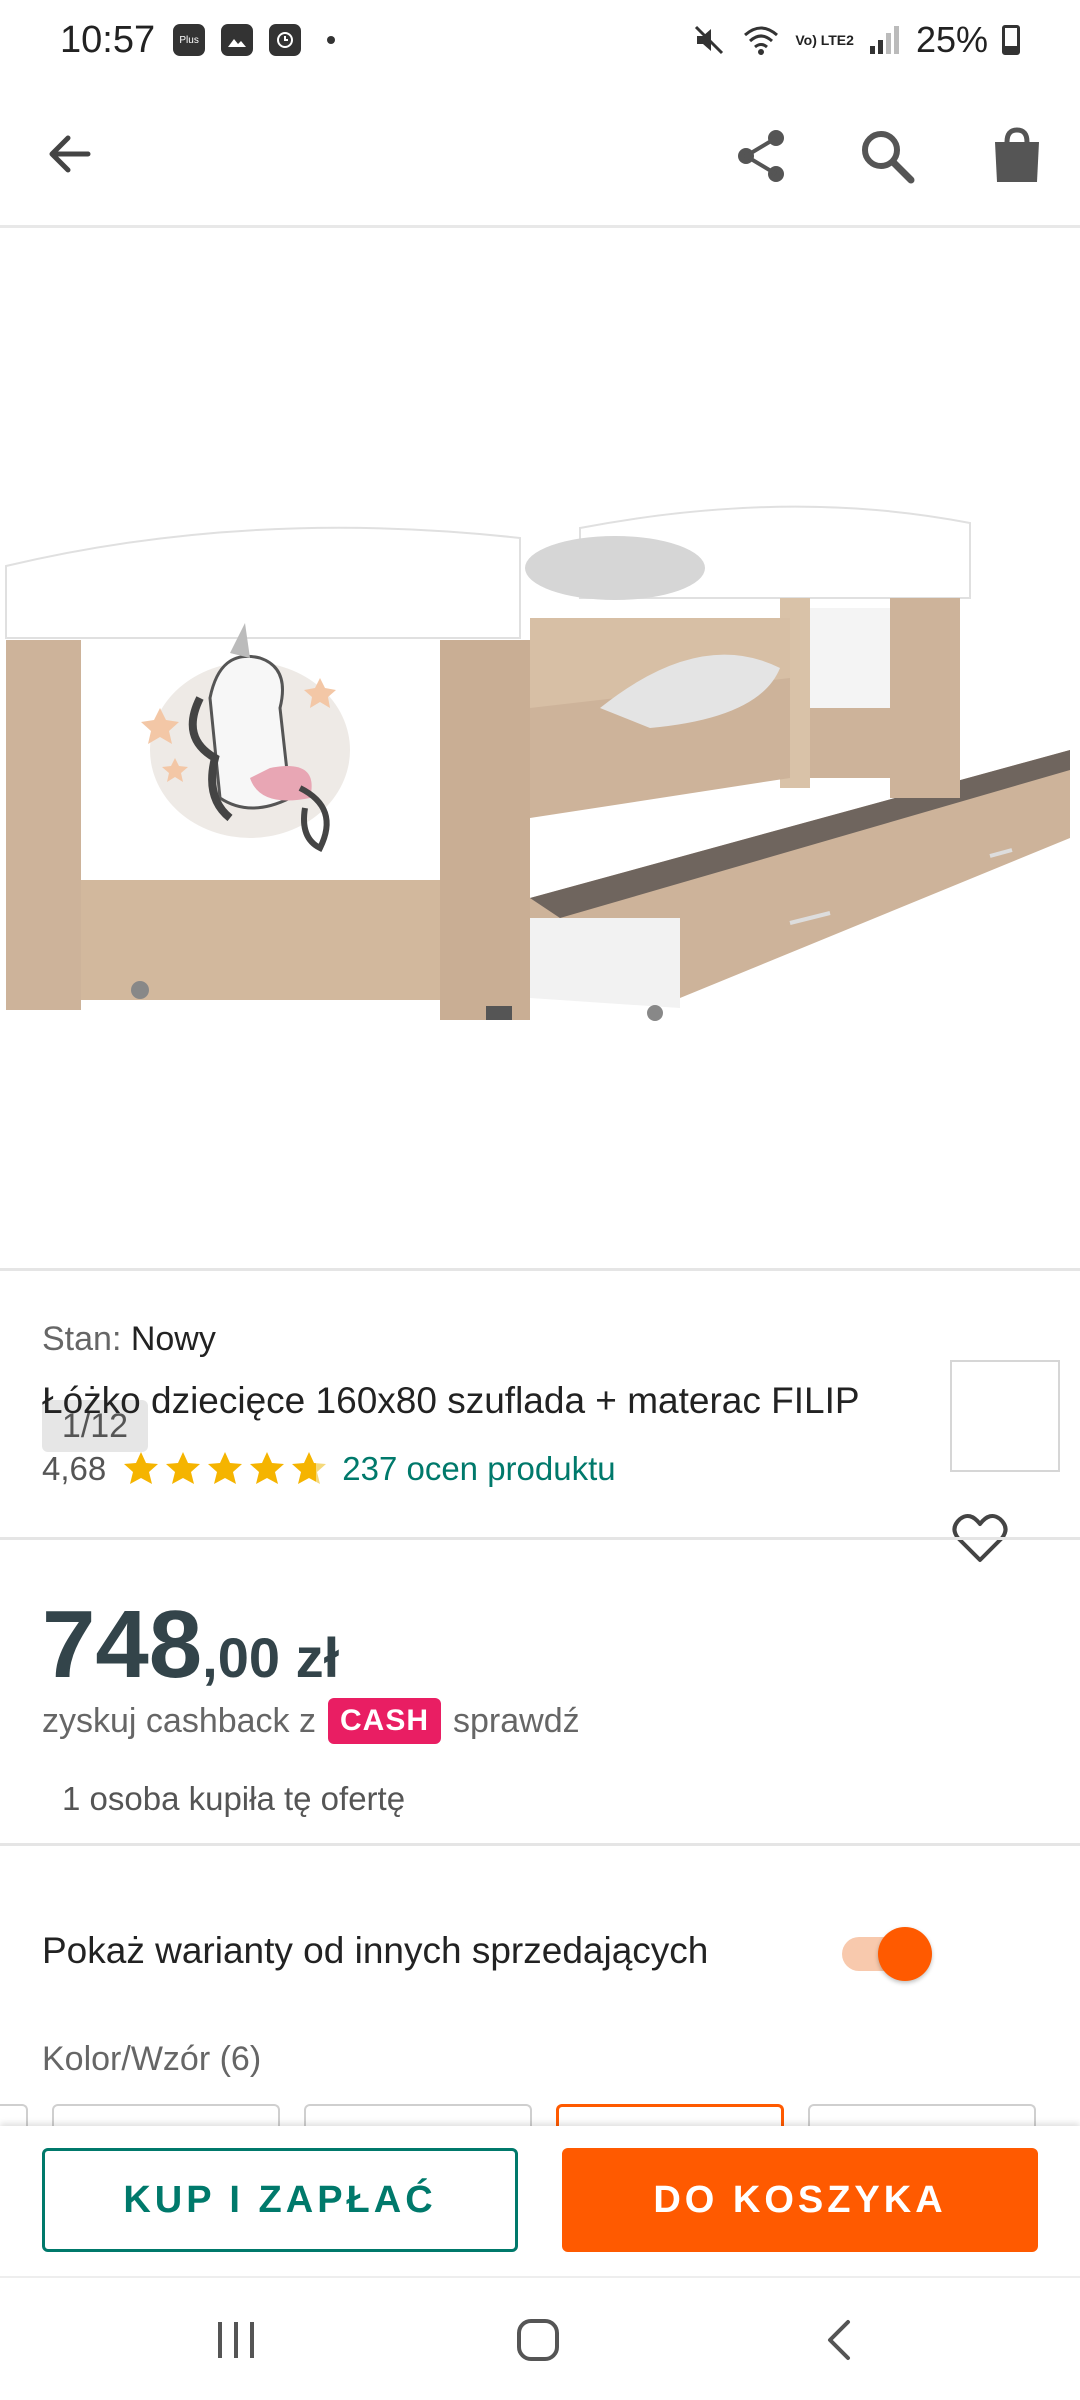  Describe the element at coordinates (331, 40) in the screenshot. I see `more-notifications-icon` at that location.